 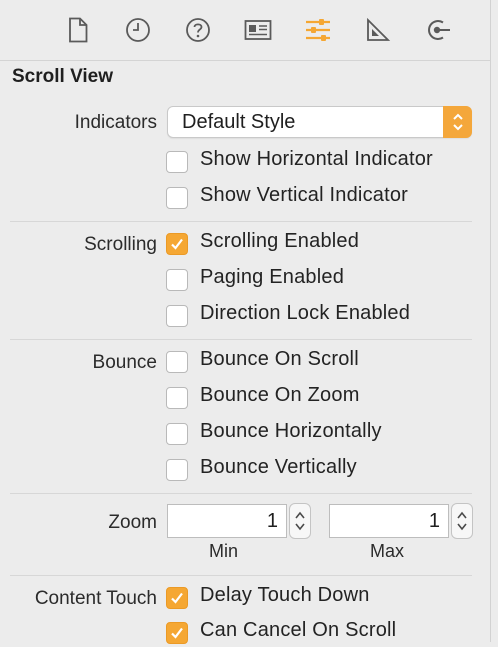 I want to click on indicator-style-value: Default Style, so click(x=239, y=122).